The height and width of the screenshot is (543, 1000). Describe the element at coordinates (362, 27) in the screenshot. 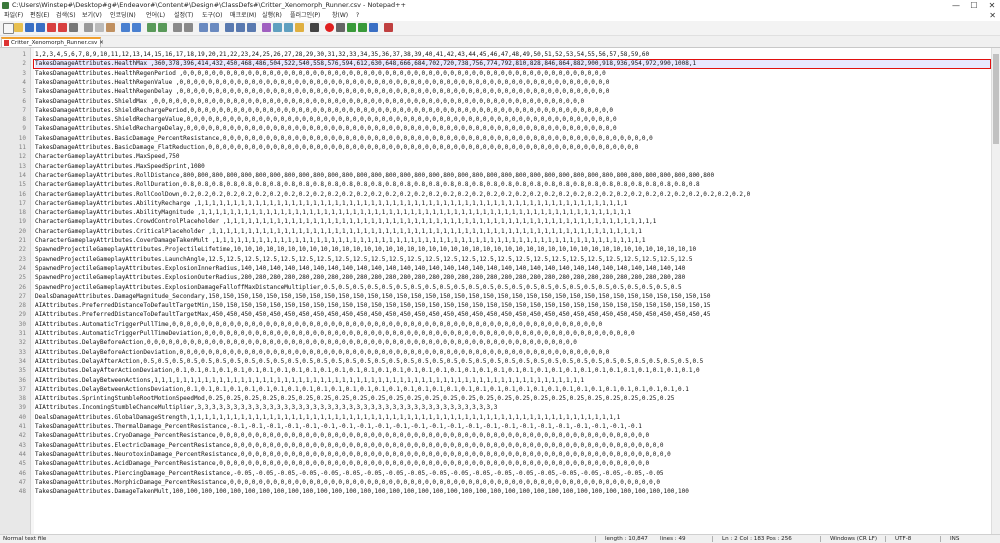

I see `run-macro-icon` at that location.